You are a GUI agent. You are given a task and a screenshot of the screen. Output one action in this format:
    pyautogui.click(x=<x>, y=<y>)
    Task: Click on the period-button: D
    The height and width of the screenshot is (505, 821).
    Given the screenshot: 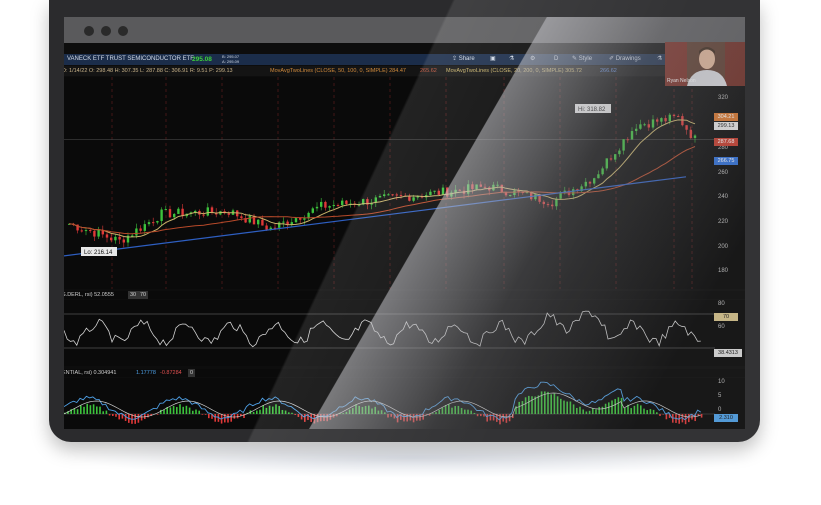 What is the action you would take?
    pyautogui.click(x=556, y=59)
    